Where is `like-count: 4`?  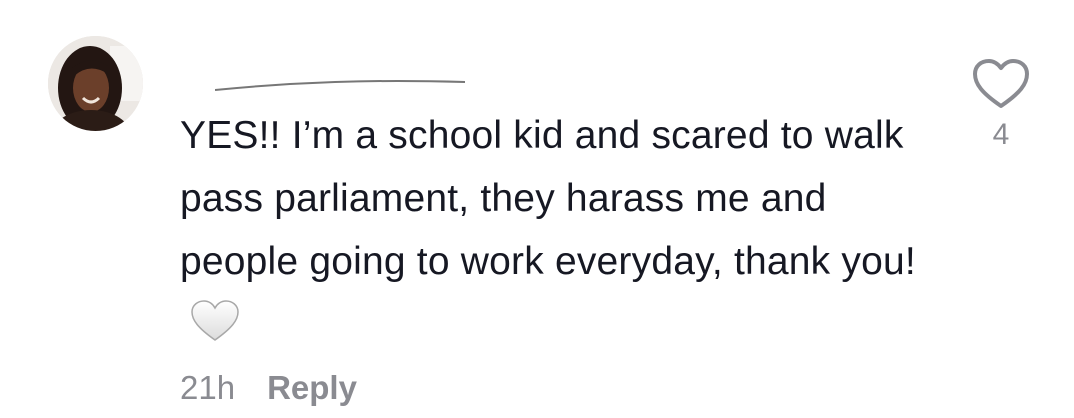
like-count: 4 is located at coordinates (1001, 134).